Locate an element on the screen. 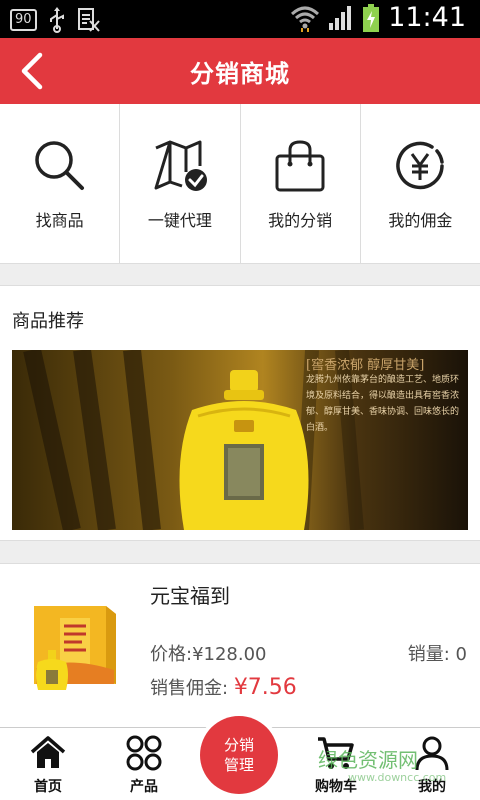 Image resolution: width=480 pixels, height=800 pixels. app-header: 分销商城 is located at coordinates (240, 71).